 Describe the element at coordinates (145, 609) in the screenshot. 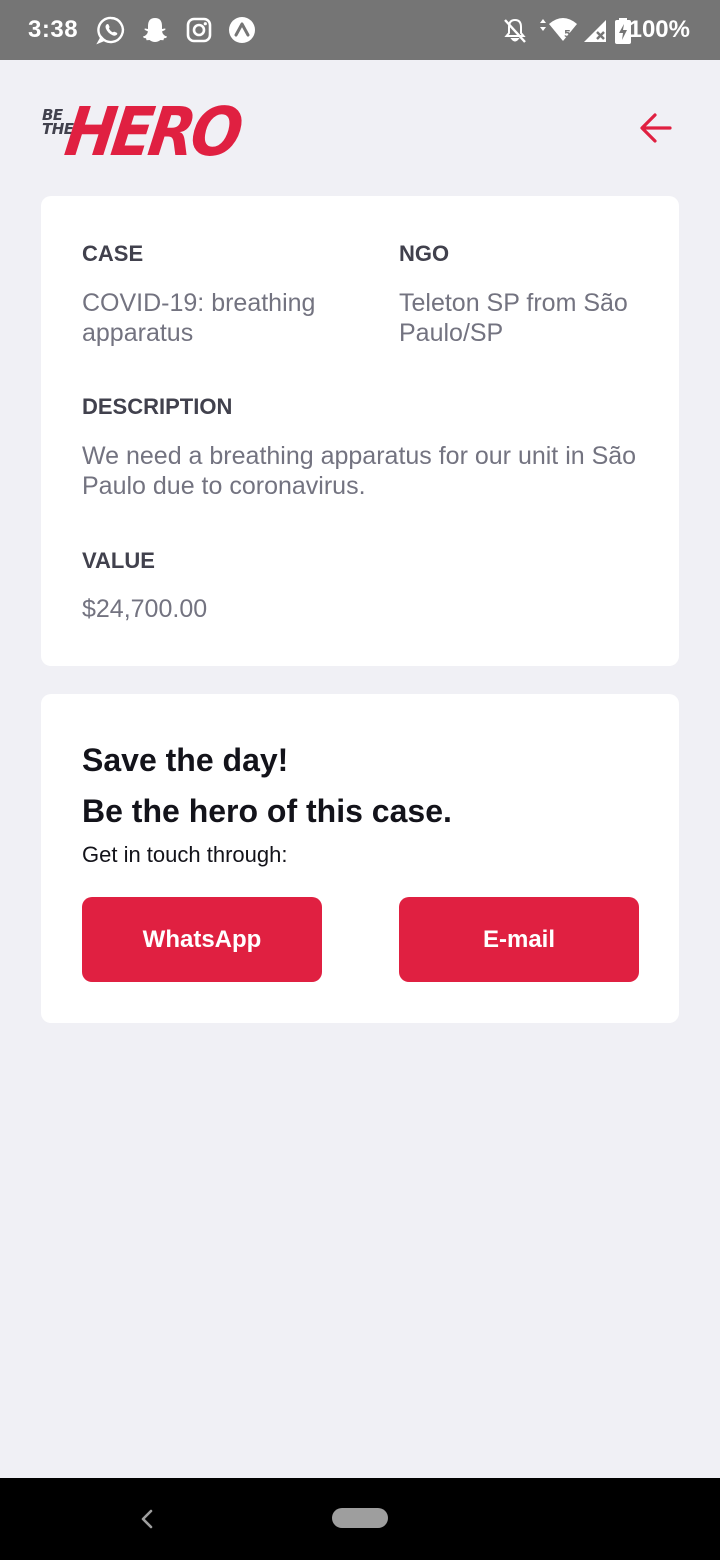

I see `value-amount: $24,700.00` at that location.